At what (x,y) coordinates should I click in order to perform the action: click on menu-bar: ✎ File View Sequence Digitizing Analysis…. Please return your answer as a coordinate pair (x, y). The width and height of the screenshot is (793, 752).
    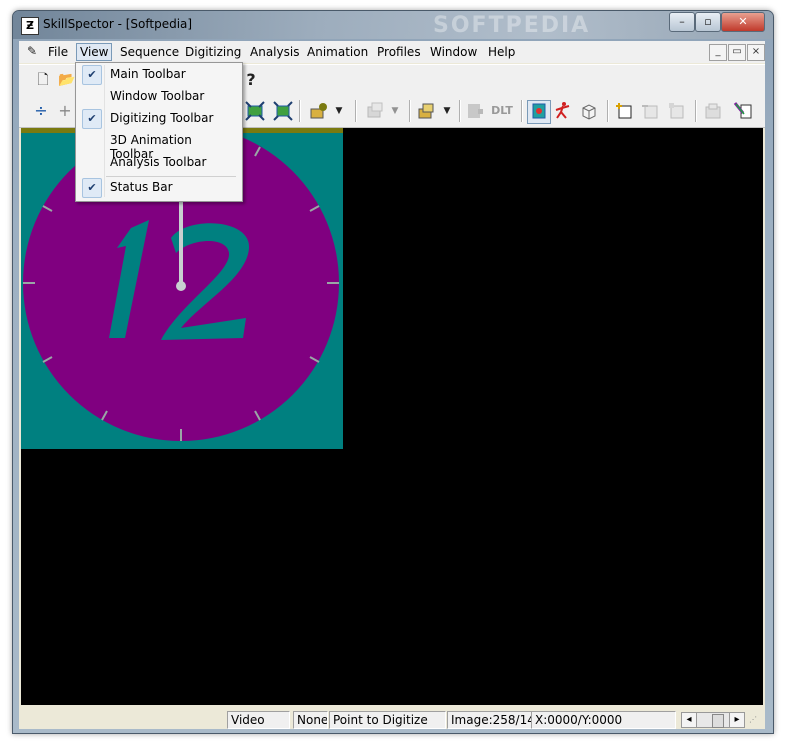
    Looking at the image, I should click on (392, 52).